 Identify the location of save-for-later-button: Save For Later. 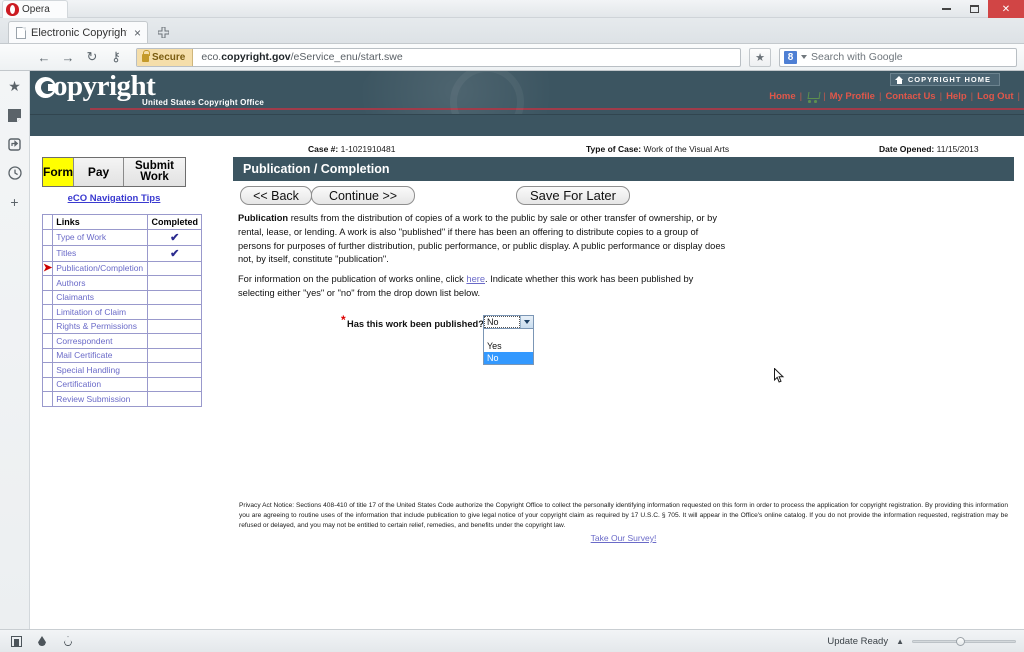
(573, 195).